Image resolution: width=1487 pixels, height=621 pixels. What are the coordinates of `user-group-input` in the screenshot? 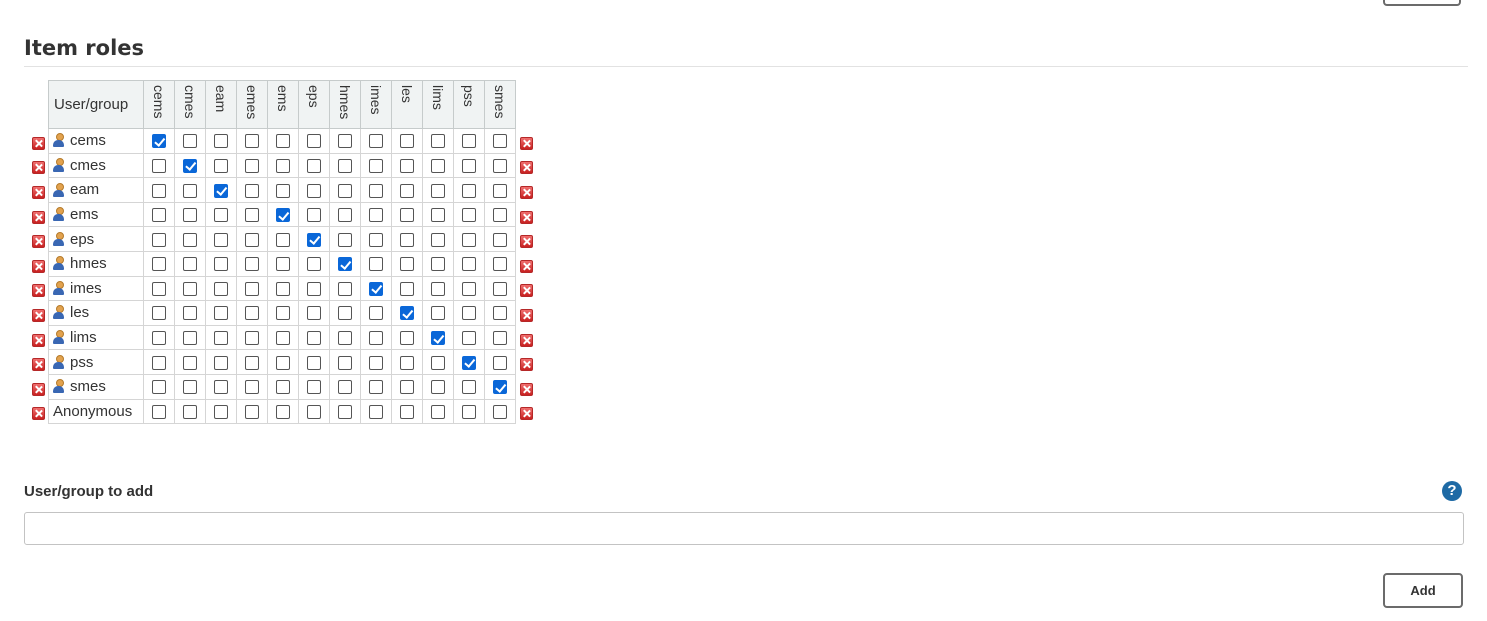 It's located at (744, 528).